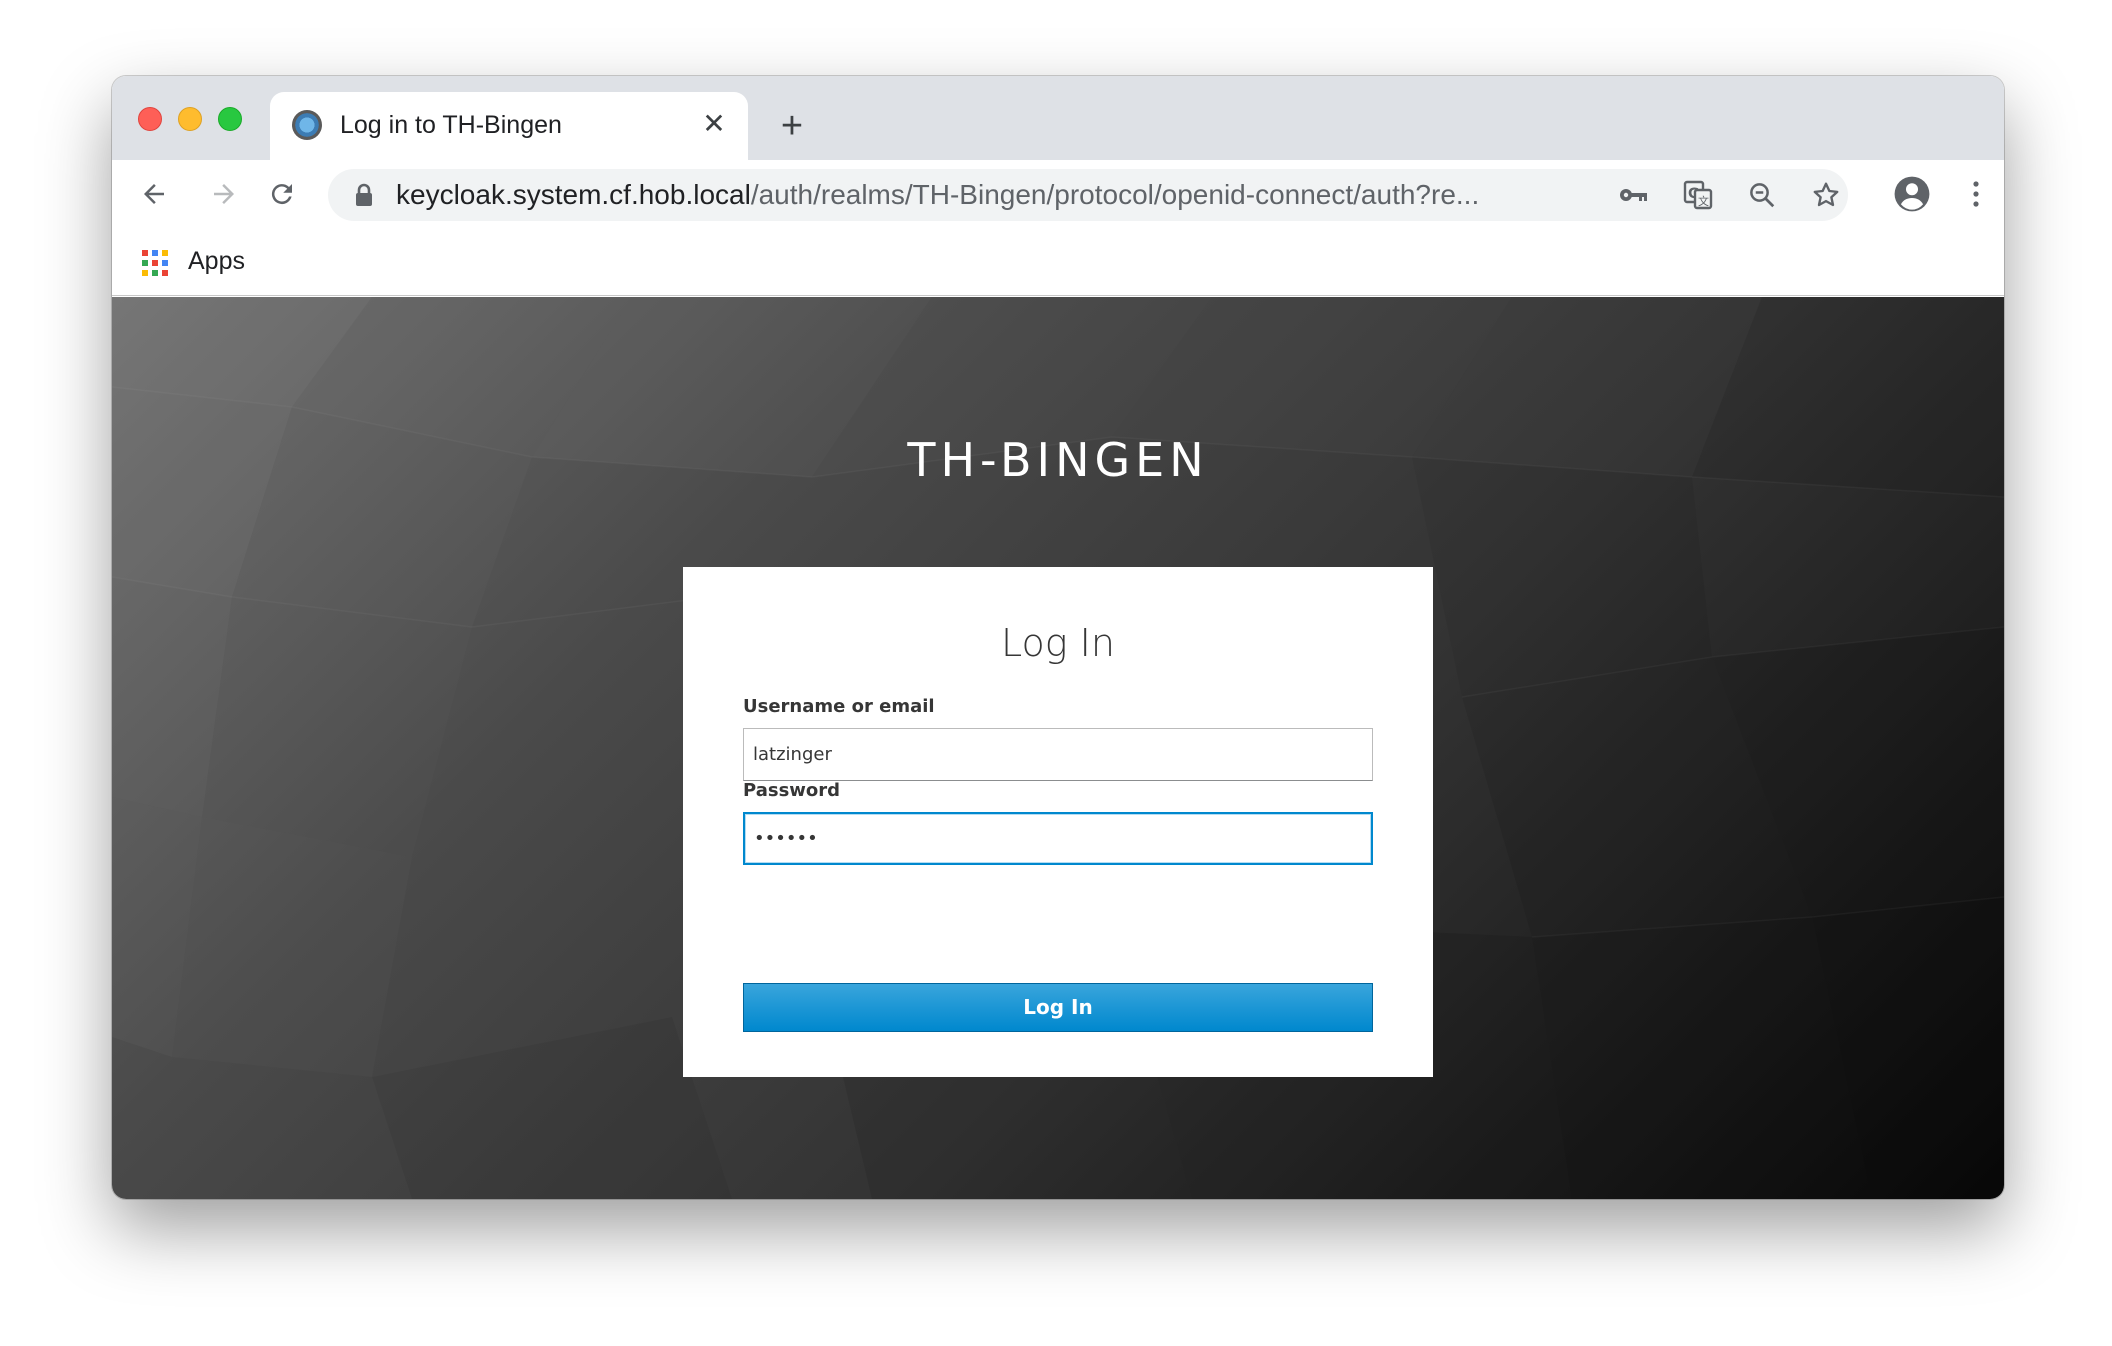  Describe the element at coordinates (230, 119) in the screenshot. I see `maximize-window-button` at that location.